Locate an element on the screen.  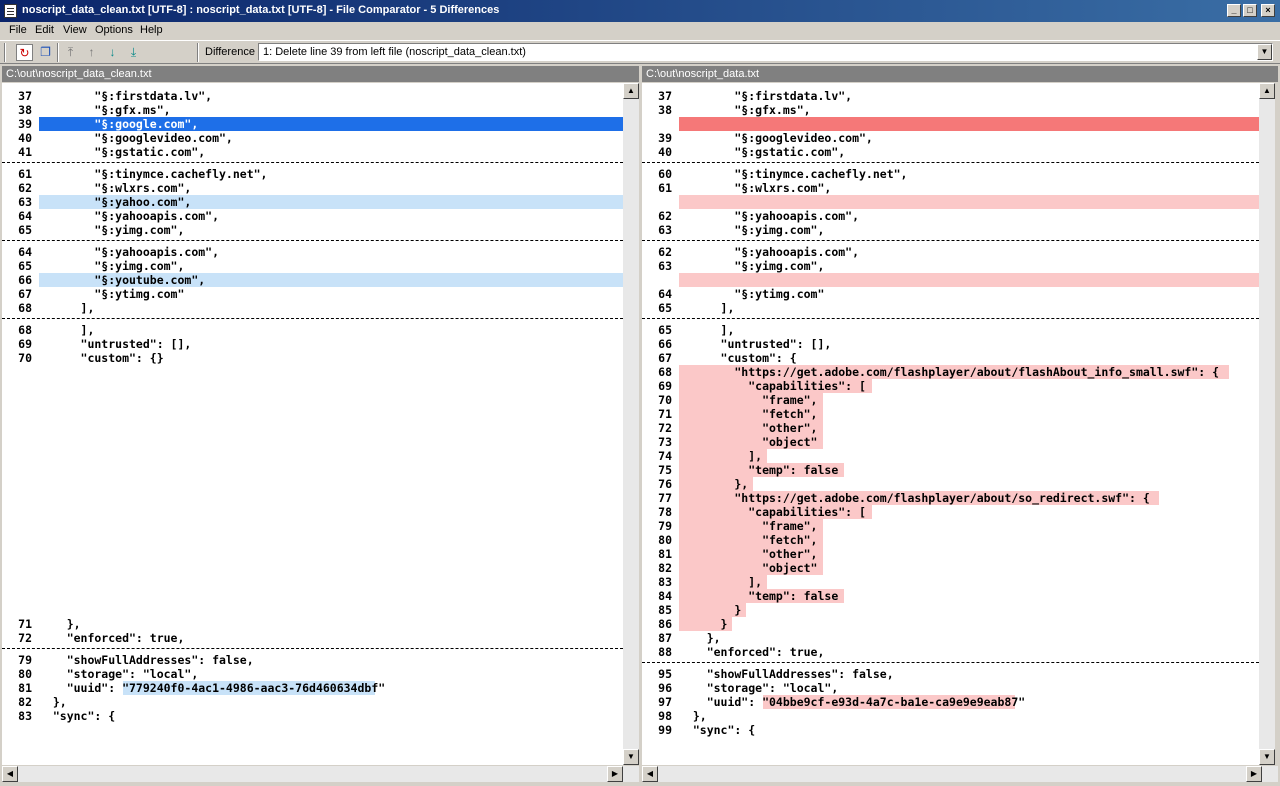
difference-label: Difference is located at coordinates (230, 52).